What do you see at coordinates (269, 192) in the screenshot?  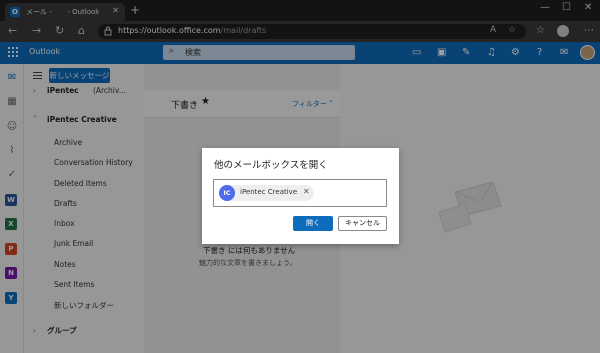 I see `chip-label: iPentec Creative` at bounding box center [269, 192].